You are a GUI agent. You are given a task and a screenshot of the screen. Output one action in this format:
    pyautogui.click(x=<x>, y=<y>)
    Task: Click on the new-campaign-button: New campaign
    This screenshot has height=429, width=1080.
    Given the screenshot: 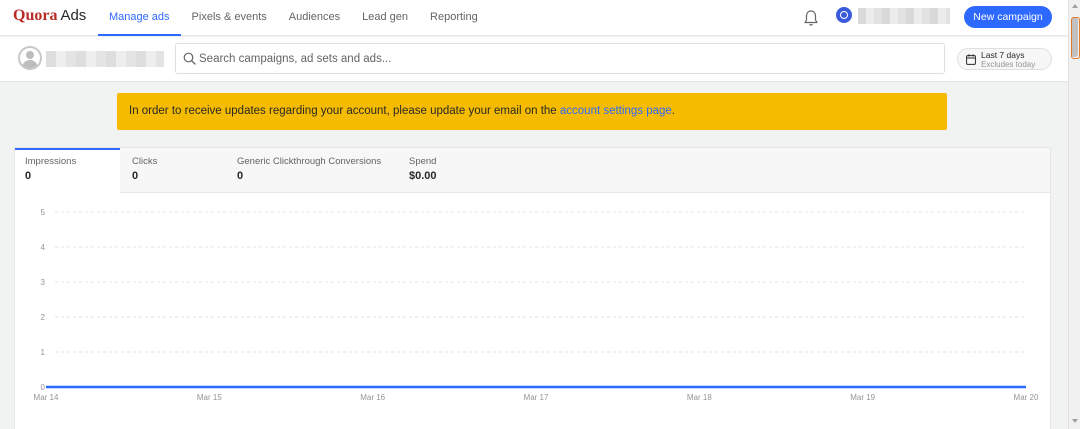 What is the action you would take?
    pyautogui.click(x=1008, y=17)
    